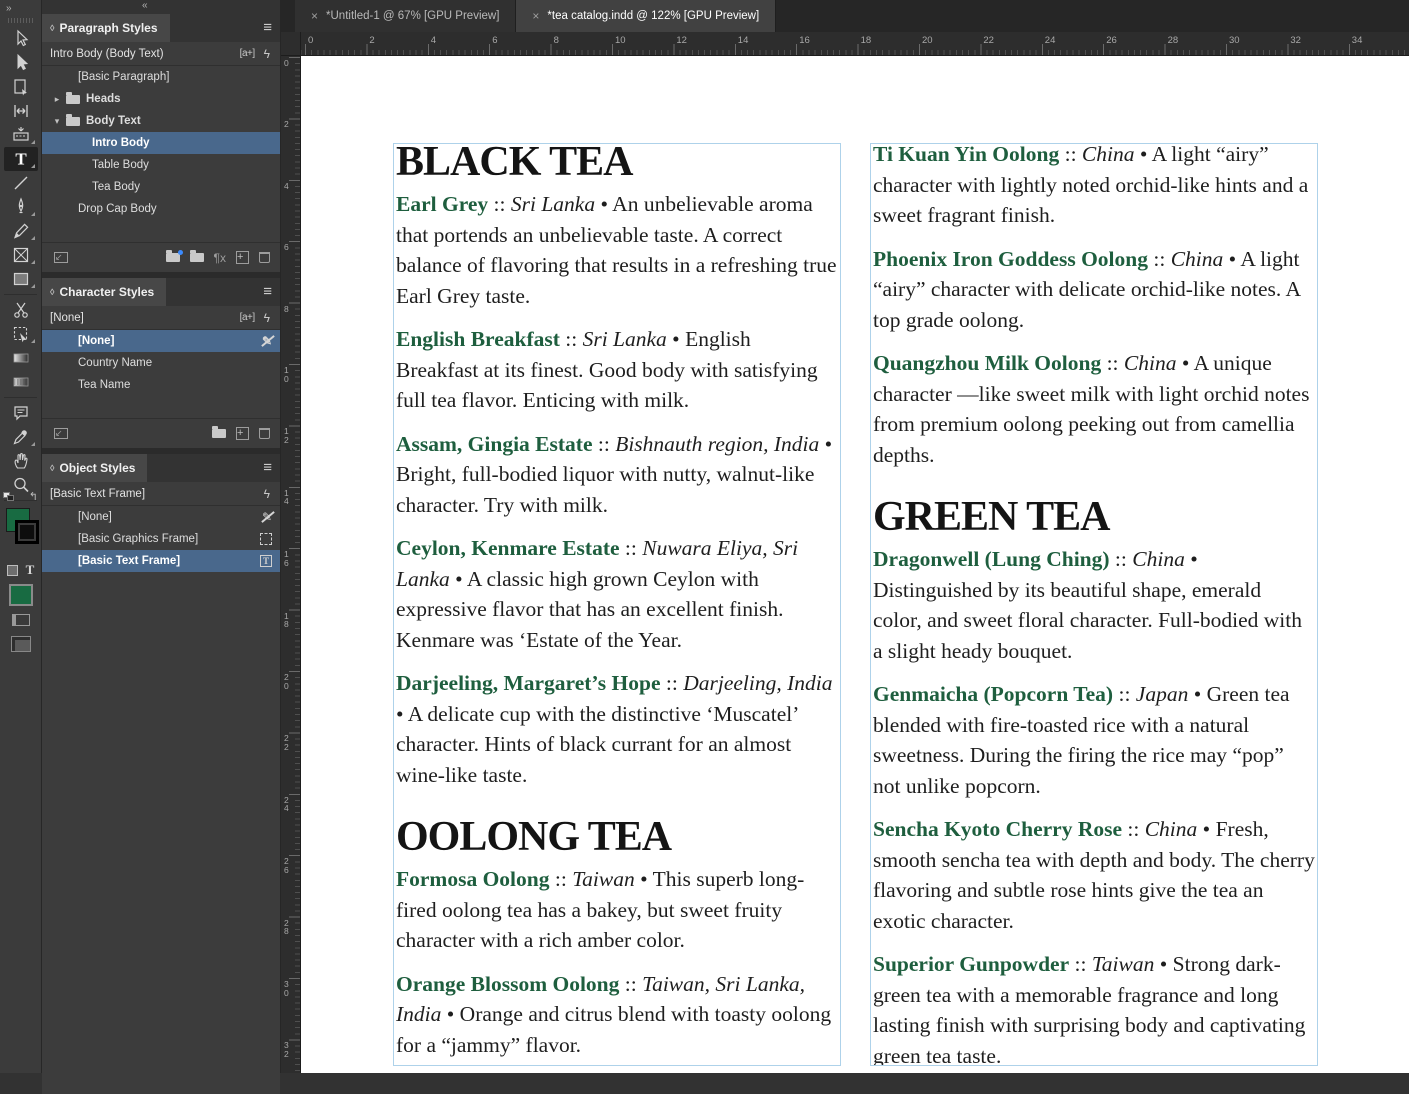 The width and height of the screenshot is (1409, 1094). I want to click on pen-tool, so click(21, 207).